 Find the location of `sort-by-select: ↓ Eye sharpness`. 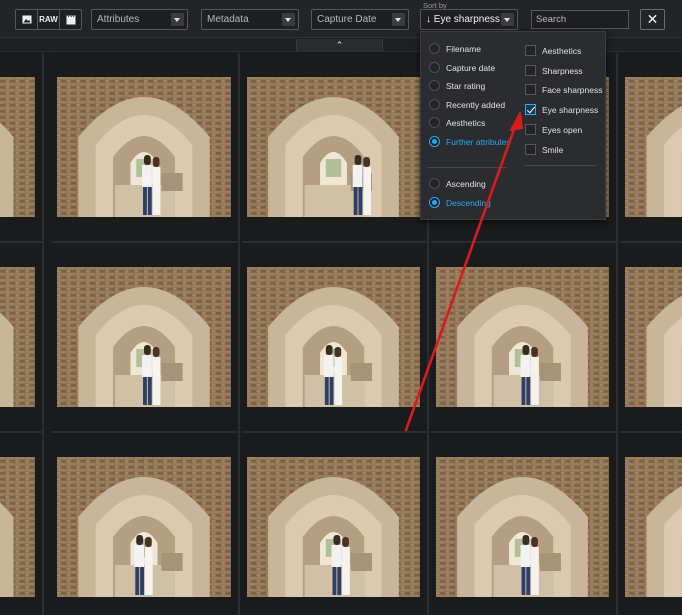

sort-by-select: ↓ Eye sharpness is located at coordinates (469, 19).